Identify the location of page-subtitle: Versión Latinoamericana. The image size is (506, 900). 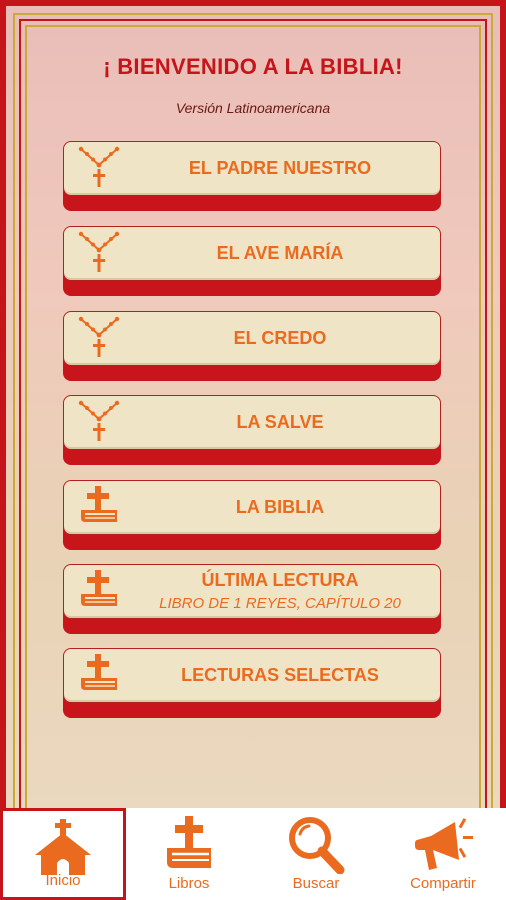
(253, 108).